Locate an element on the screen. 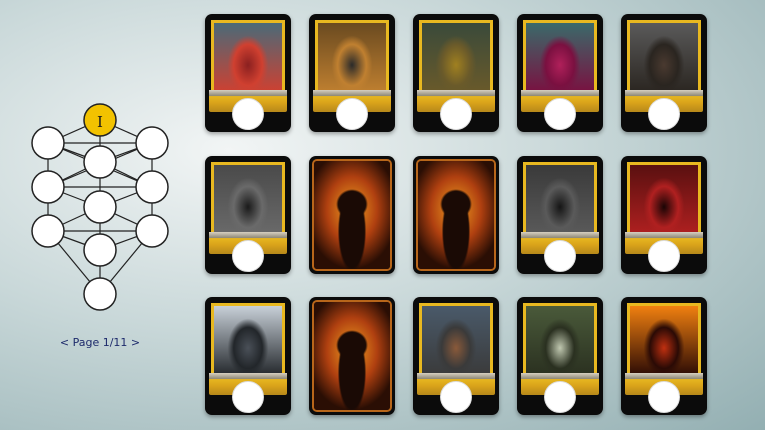 The image size is (765, 430). card-armored-beast is located at coordinates (456, 73).